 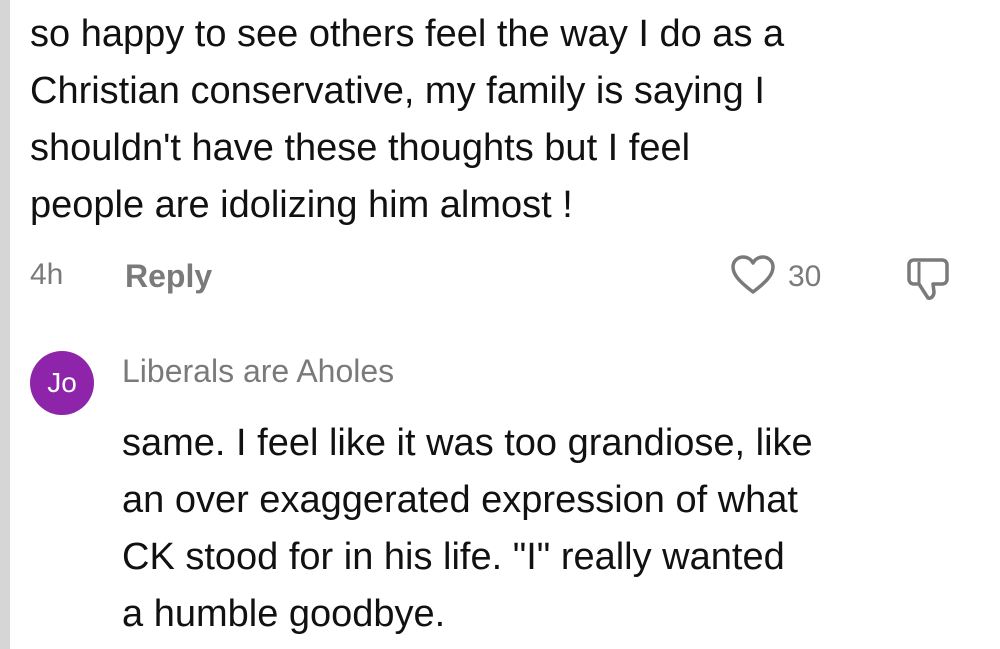 I want to click on comment-meta-row: 4h Reply 30, so click(x=505, y=277).